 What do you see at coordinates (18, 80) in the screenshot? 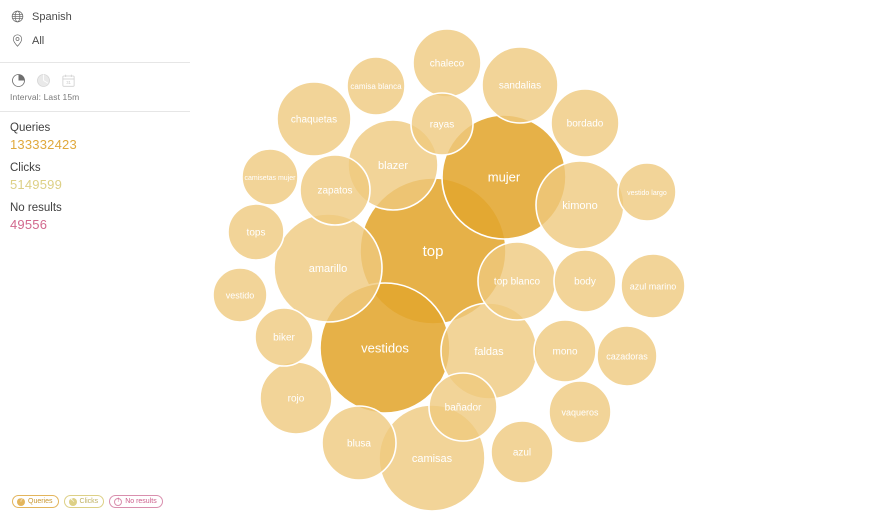
I see `pie-chart-icon` at bounding box center [18, 80].